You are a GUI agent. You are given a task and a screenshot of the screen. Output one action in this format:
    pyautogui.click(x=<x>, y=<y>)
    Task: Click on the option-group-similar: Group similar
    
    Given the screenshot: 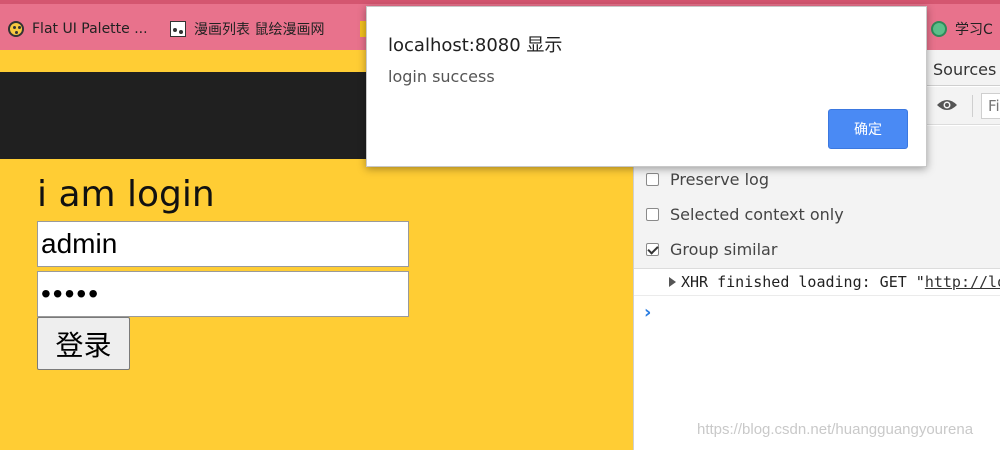 What is the action you would take?
    pyautogui.click(x=711, y=249)
    